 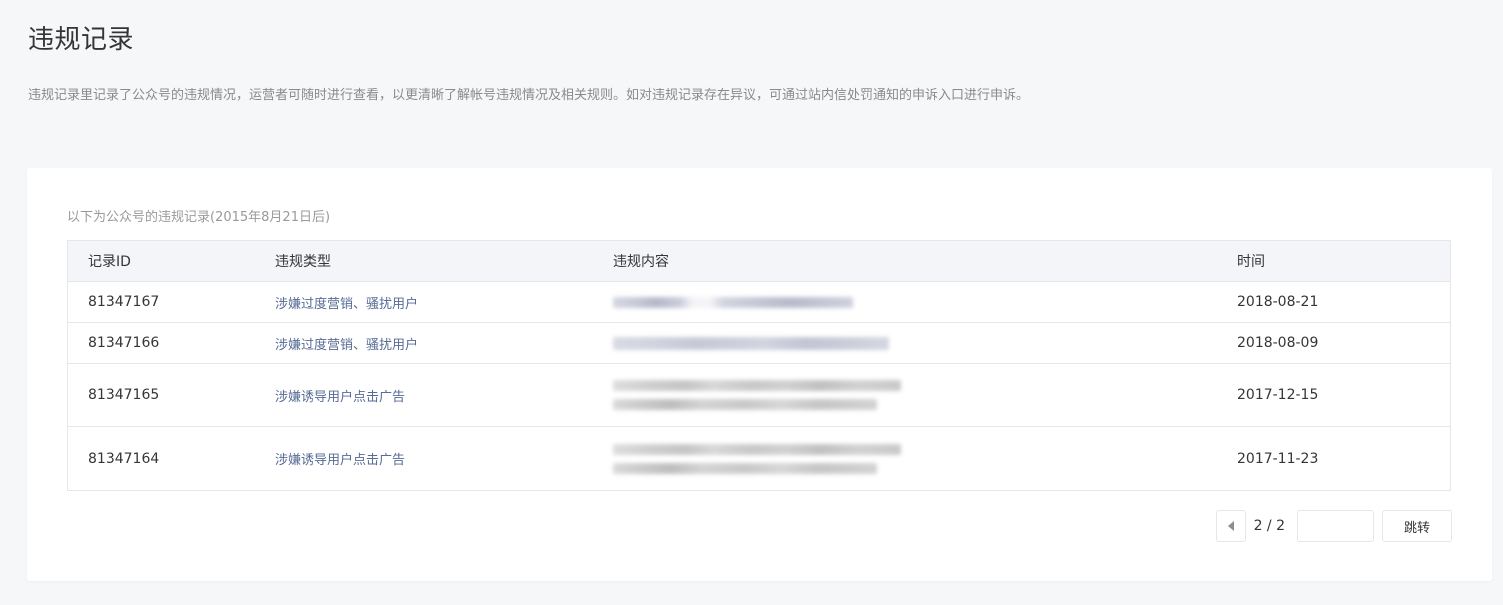 I want to click on header-record-id: 记录ID, so click(x=109, y=262).